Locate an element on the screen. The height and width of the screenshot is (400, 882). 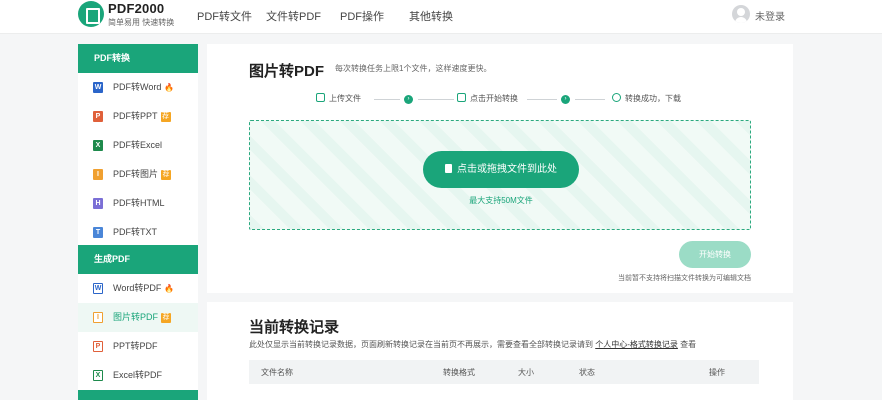
brand-subtitle: 简单易用 快速转换 is located at coordinates (141, 22).